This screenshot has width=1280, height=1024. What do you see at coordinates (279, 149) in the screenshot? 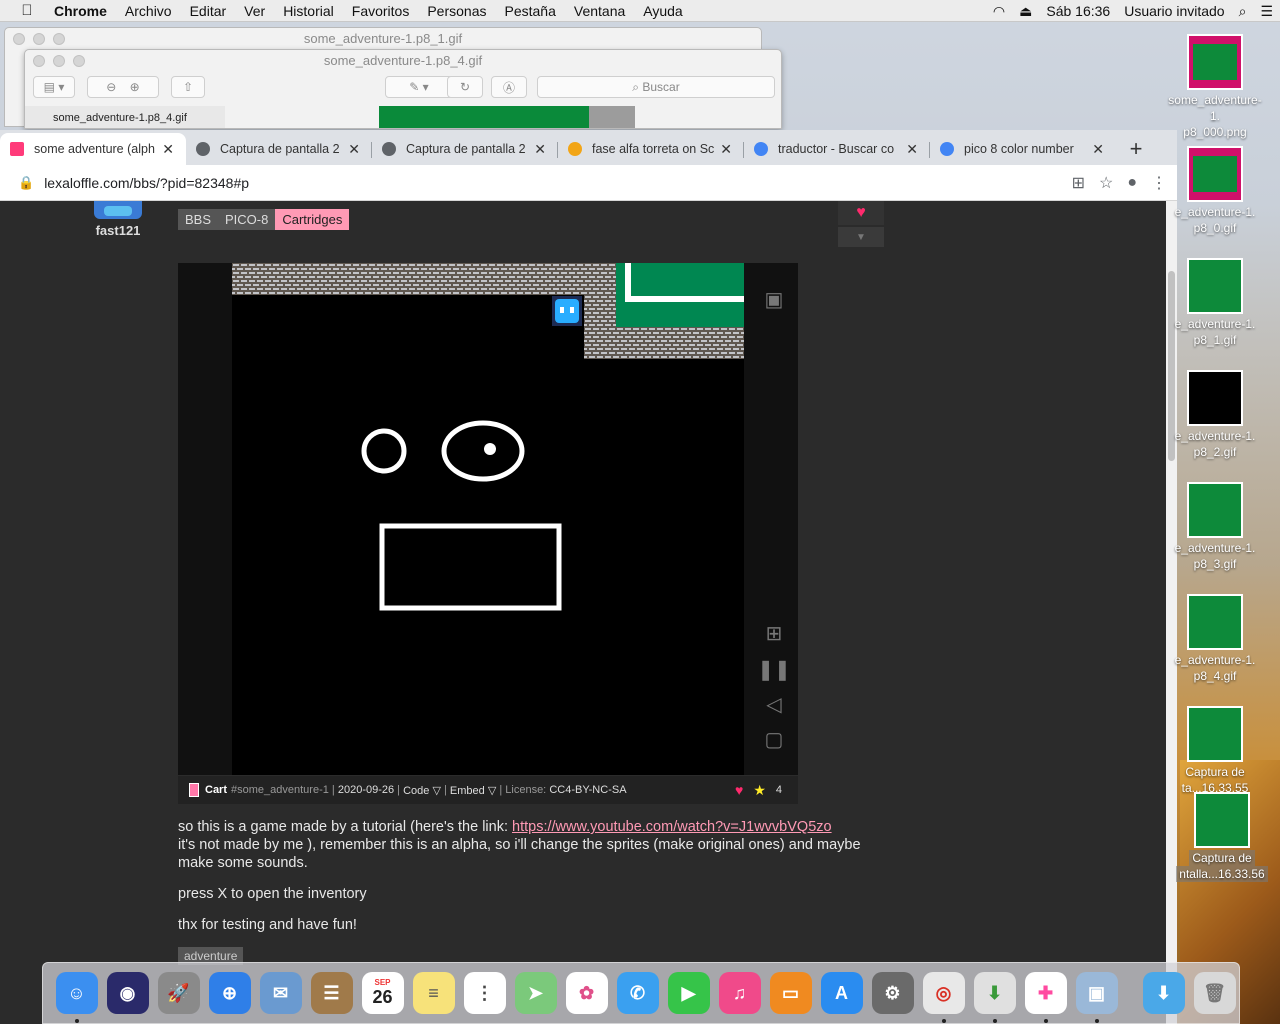
I see `tab-captura-1: Captura de pantalla 2 ✕` at bounding box center [279, 149].